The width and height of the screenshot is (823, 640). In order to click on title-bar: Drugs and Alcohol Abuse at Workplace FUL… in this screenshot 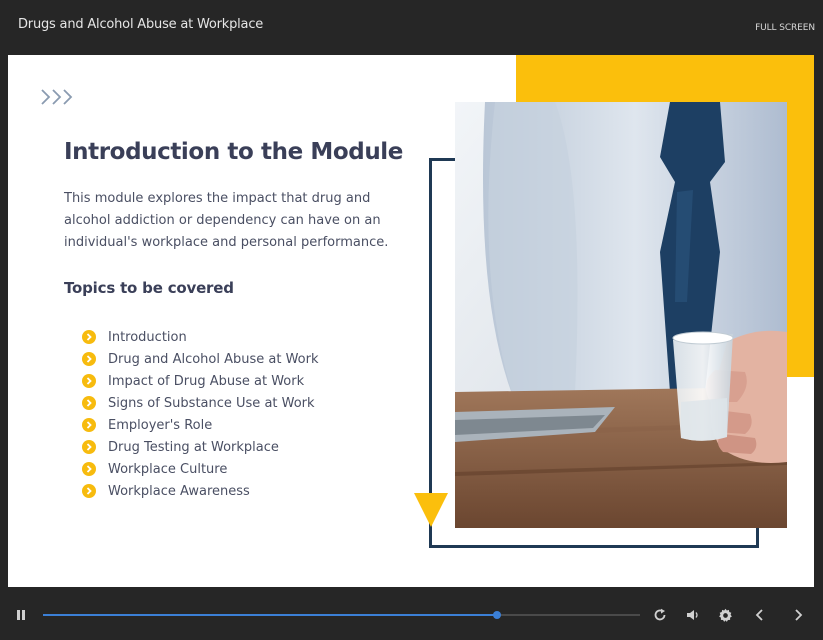, I will do `click(411, 27)`.